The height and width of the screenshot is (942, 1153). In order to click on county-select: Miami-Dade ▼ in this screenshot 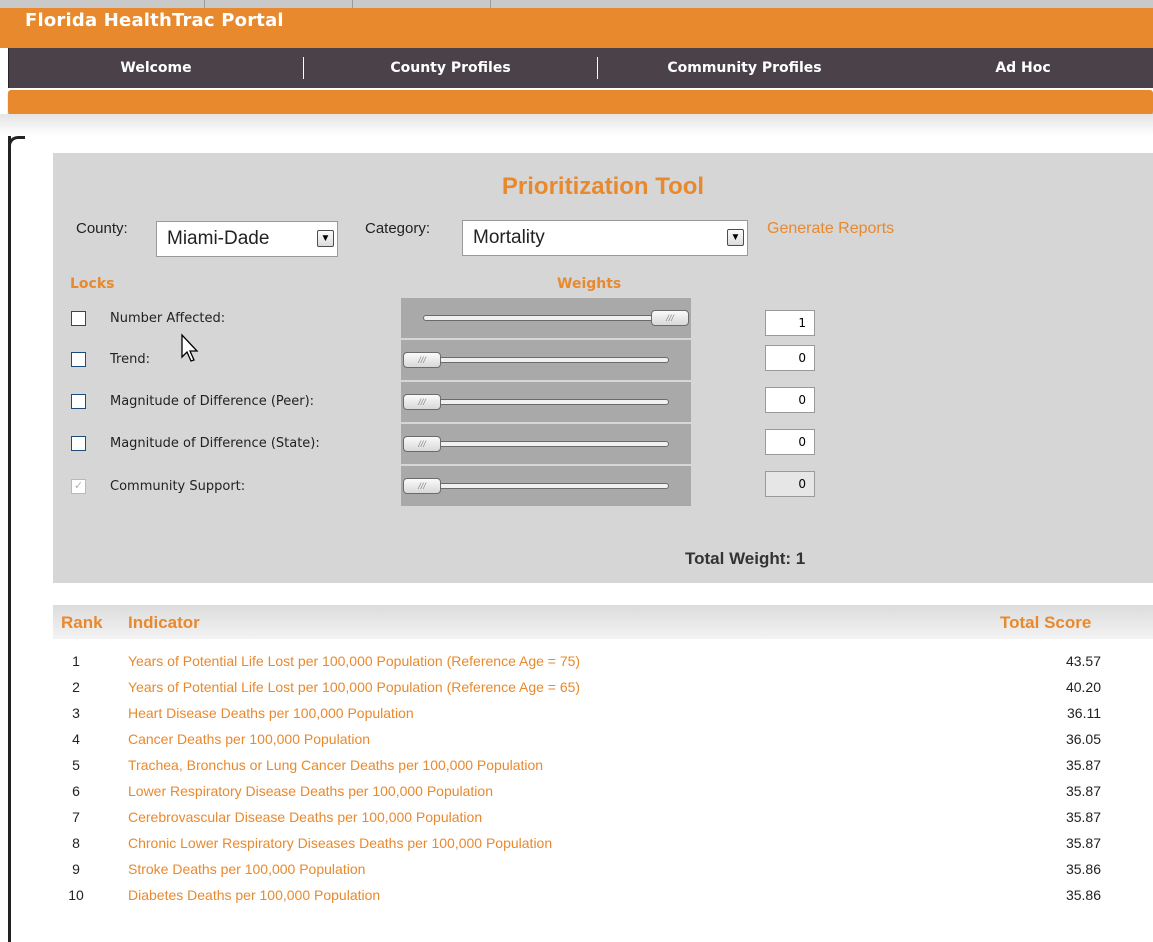, I will do `click(247, 239)`.